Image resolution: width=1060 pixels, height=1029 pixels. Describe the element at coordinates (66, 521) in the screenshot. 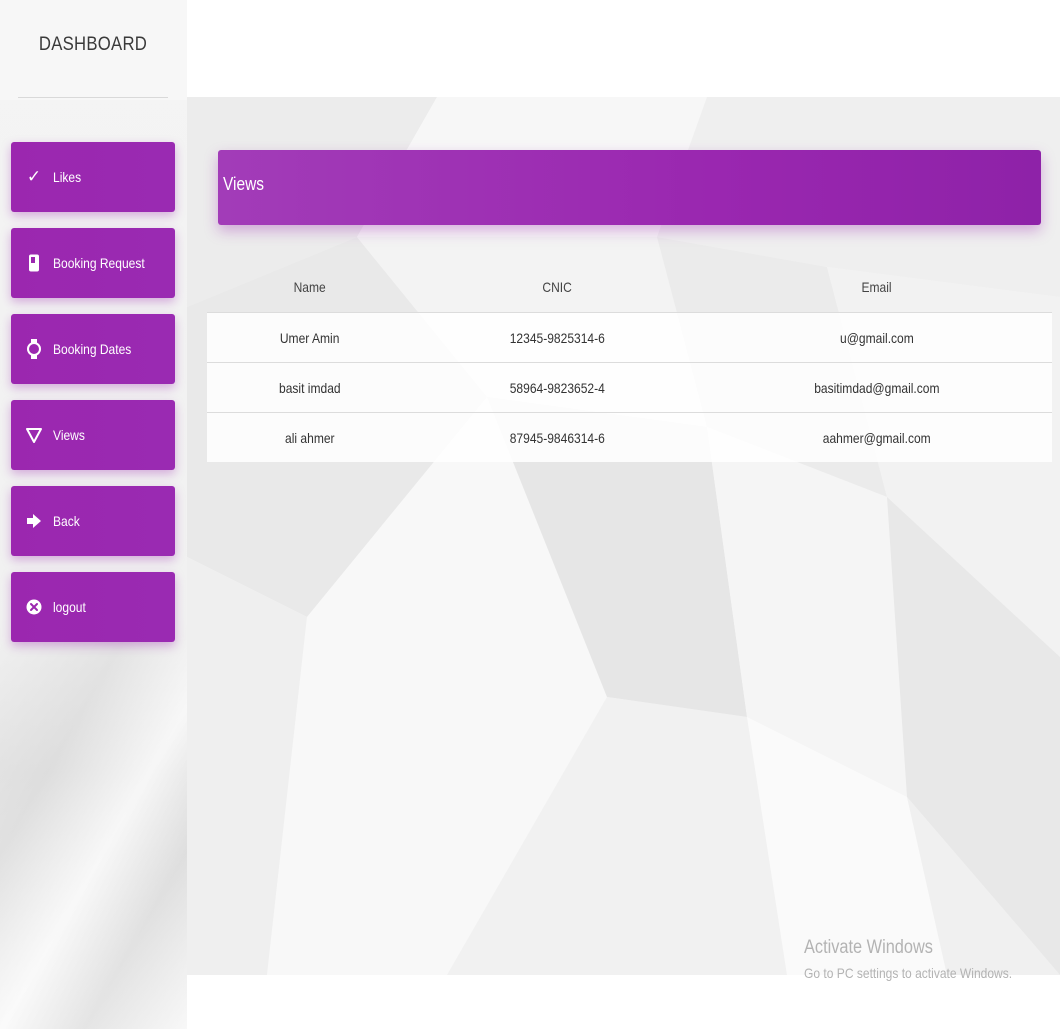

I see `sidebar-item-label: Back` at that location.